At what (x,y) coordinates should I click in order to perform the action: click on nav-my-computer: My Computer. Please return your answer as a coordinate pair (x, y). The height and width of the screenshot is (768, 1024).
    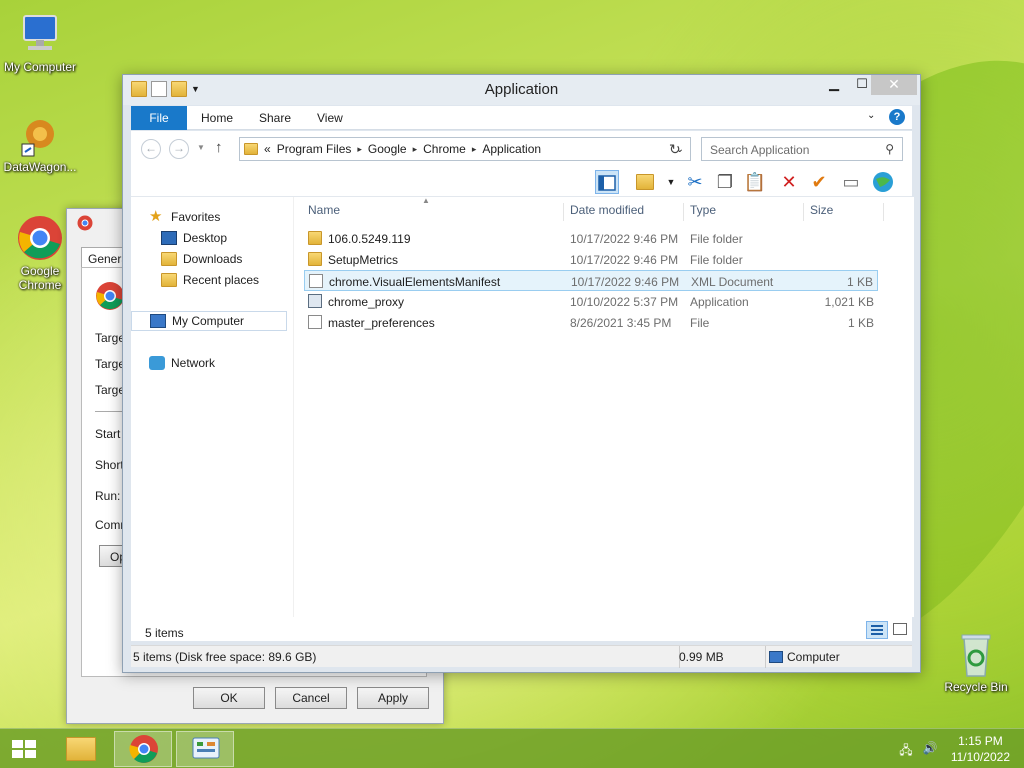
    Looking at the image, I should click on (209, 321).